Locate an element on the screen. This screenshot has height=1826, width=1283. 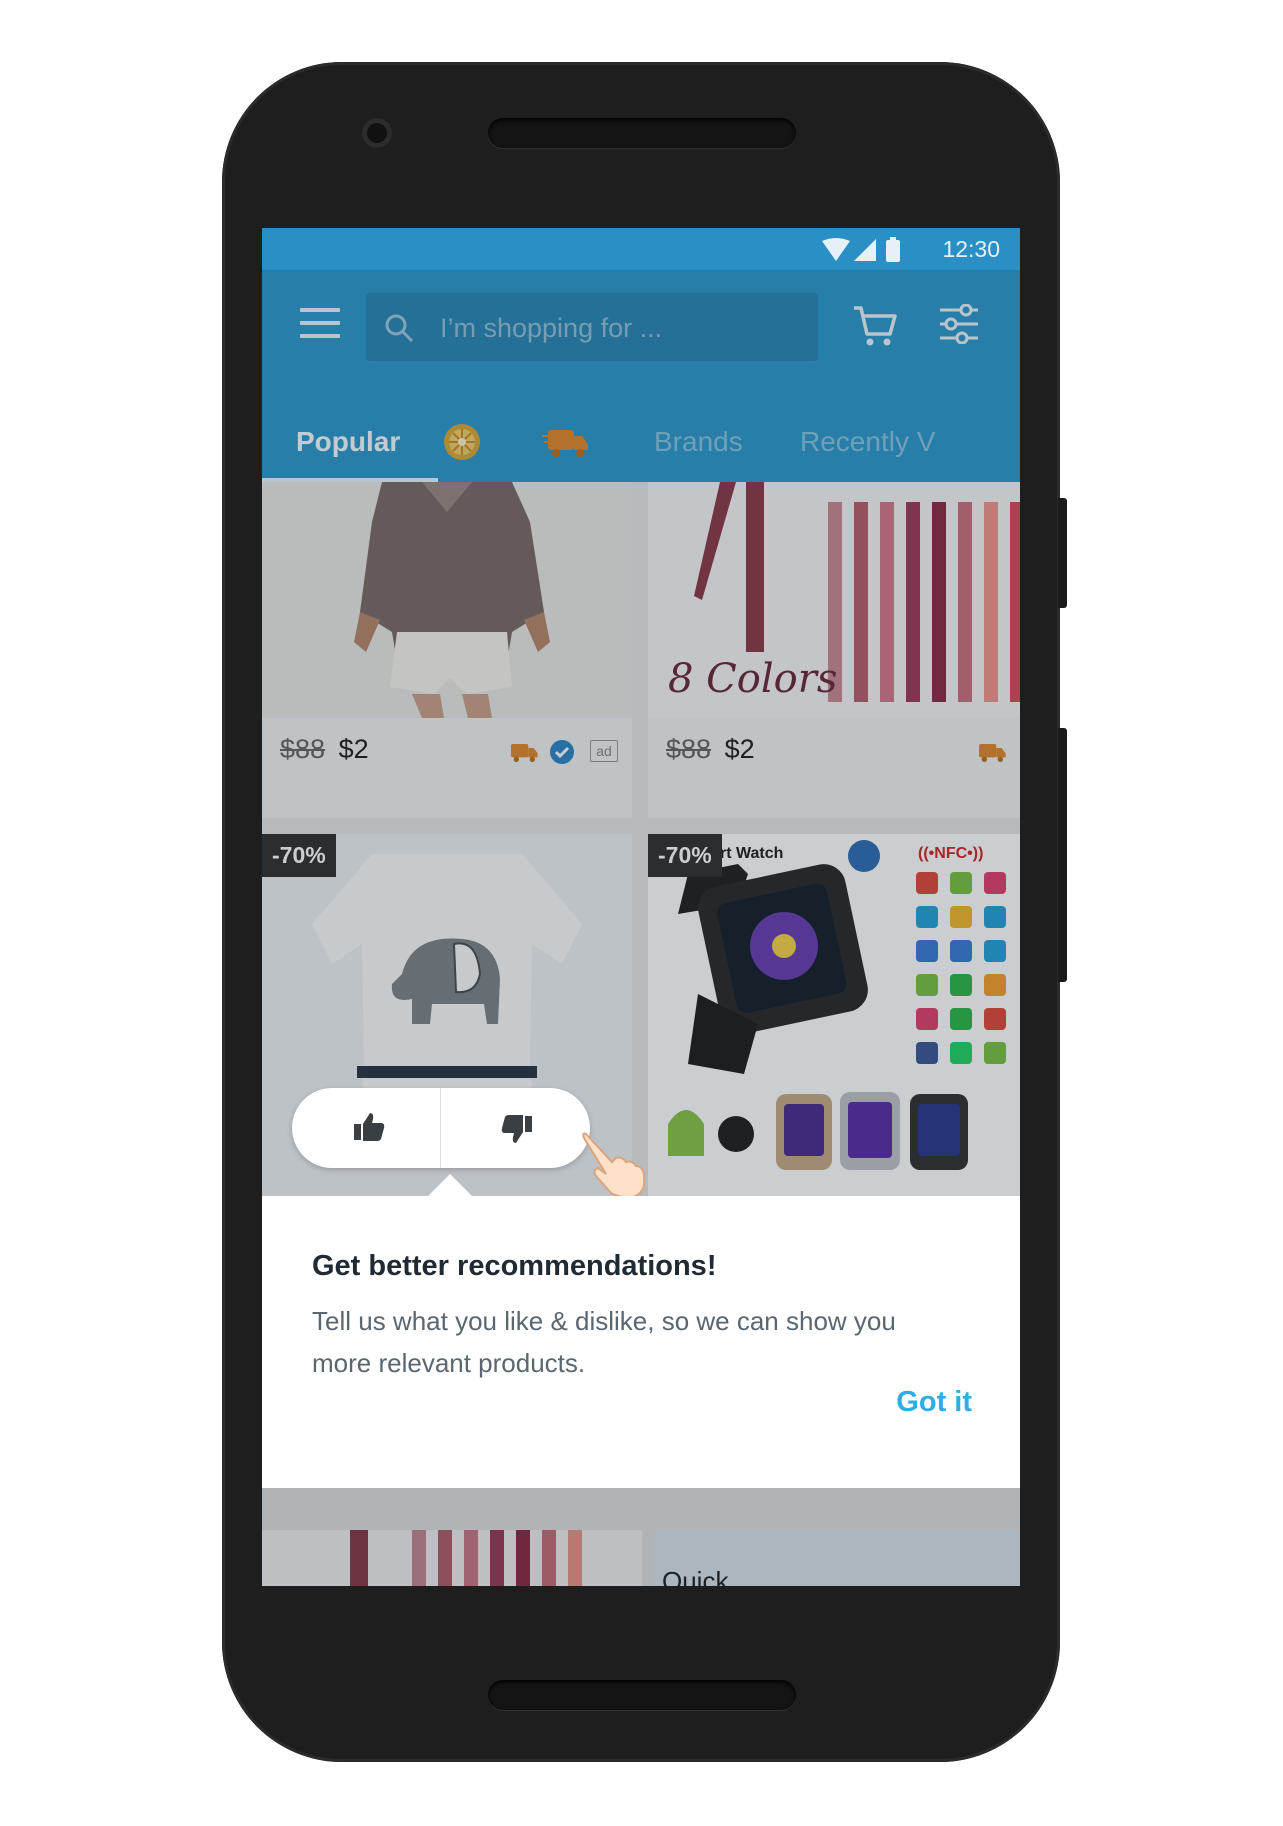
tooltip-arrow is located at coordinates (450, 1185).